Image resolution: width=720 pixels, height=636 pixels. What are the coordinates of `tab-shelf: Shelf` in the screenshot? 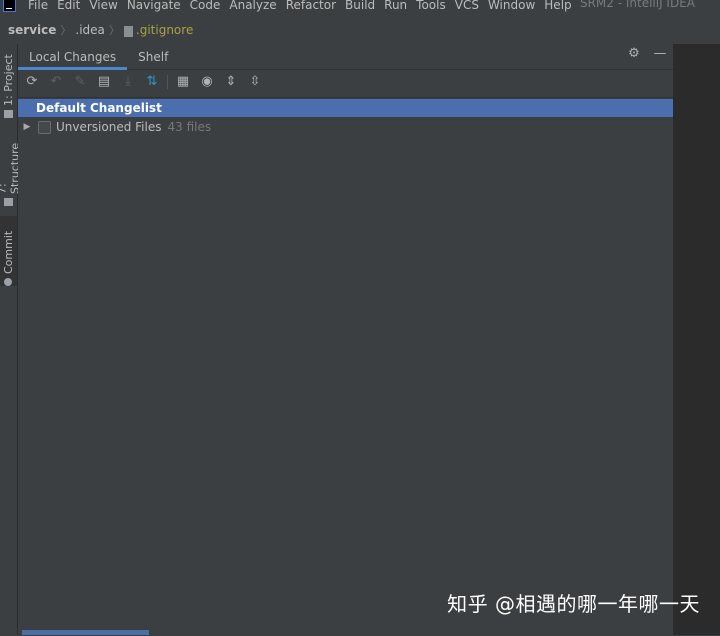 It's located at (153, 57).